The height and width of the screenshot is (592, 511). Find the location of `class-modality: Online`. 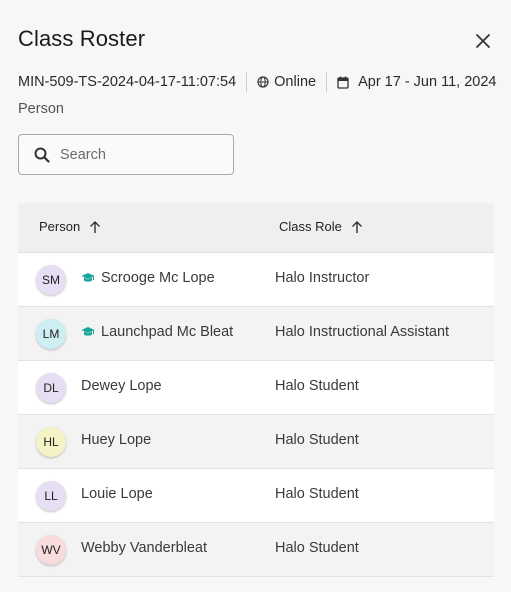

class-modality: Online is located at coordinates (295, 82).